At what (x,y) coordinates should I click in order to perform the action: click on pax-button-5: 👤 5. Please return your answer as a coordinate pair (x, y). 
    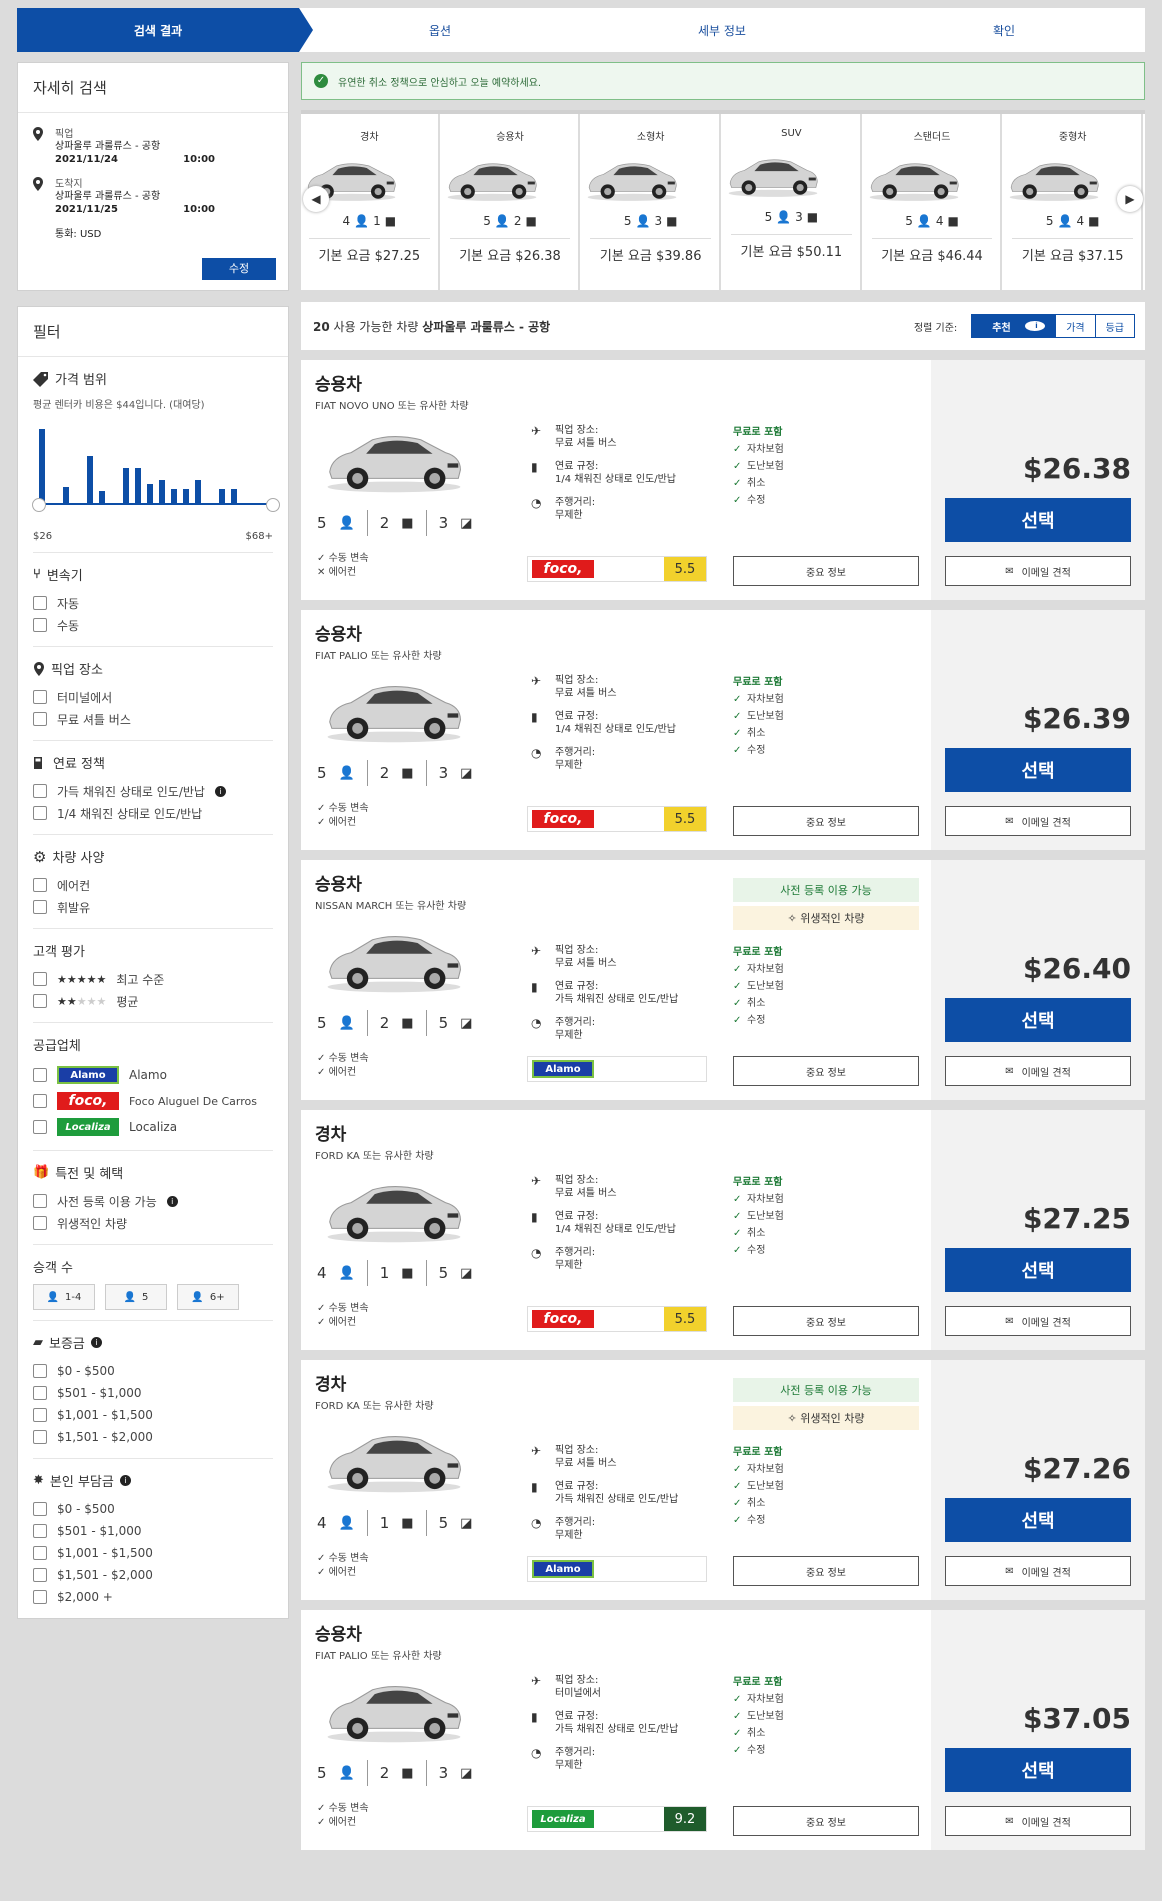
    Looking at the image, I should click on (136, 1297).